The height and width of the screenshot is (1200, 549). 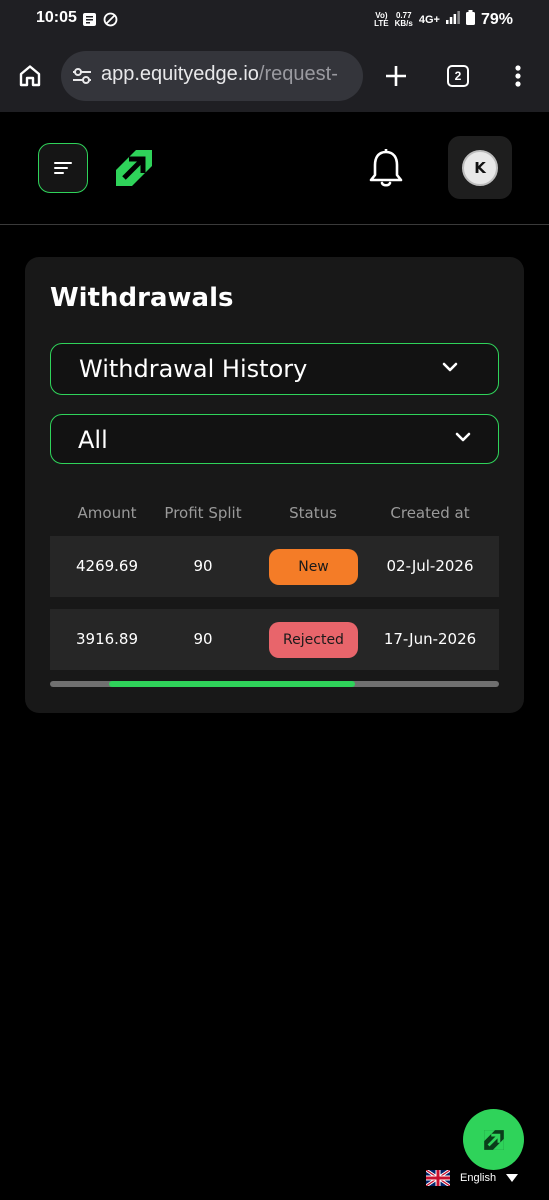 I want to click on new-tab-button, so click(x=396, y=76).